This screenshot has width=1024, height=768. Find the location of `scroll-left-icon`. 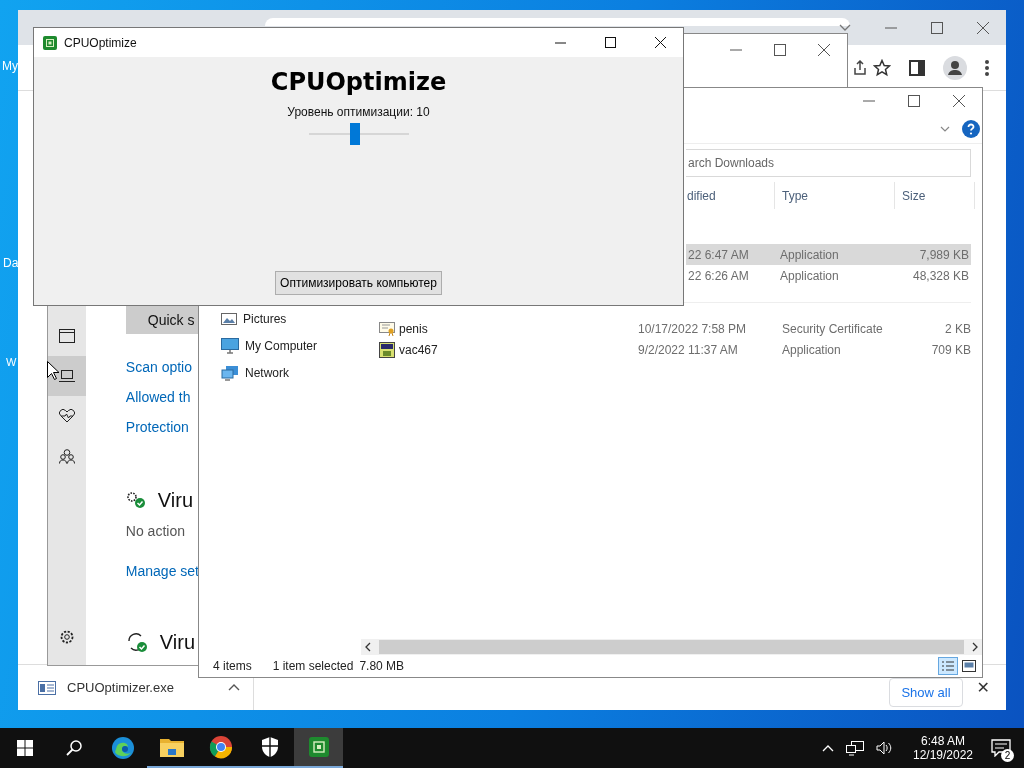

scroll-left-icon is located at coordinates (368, 647).